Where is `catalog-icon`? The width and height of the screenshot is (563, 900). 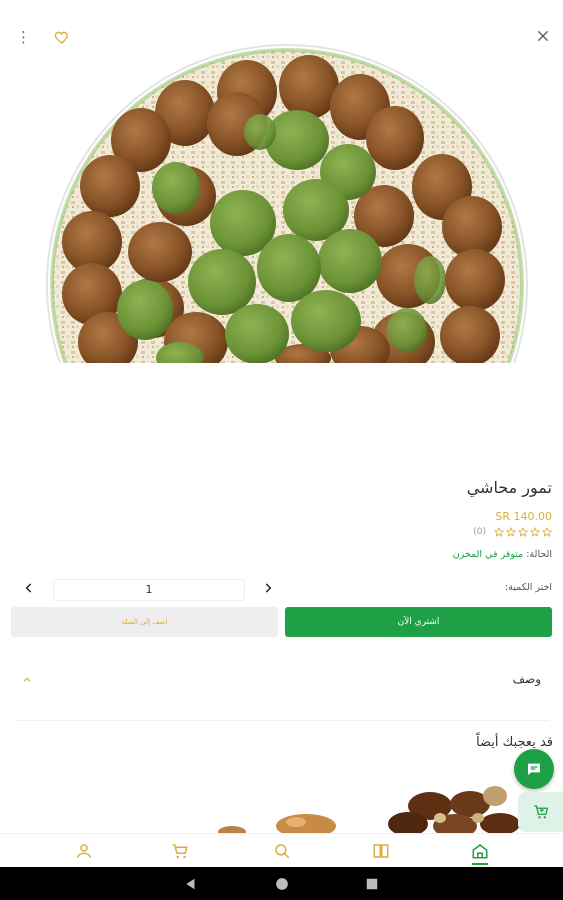
catalog-icon is located at coordinates (381, 851).